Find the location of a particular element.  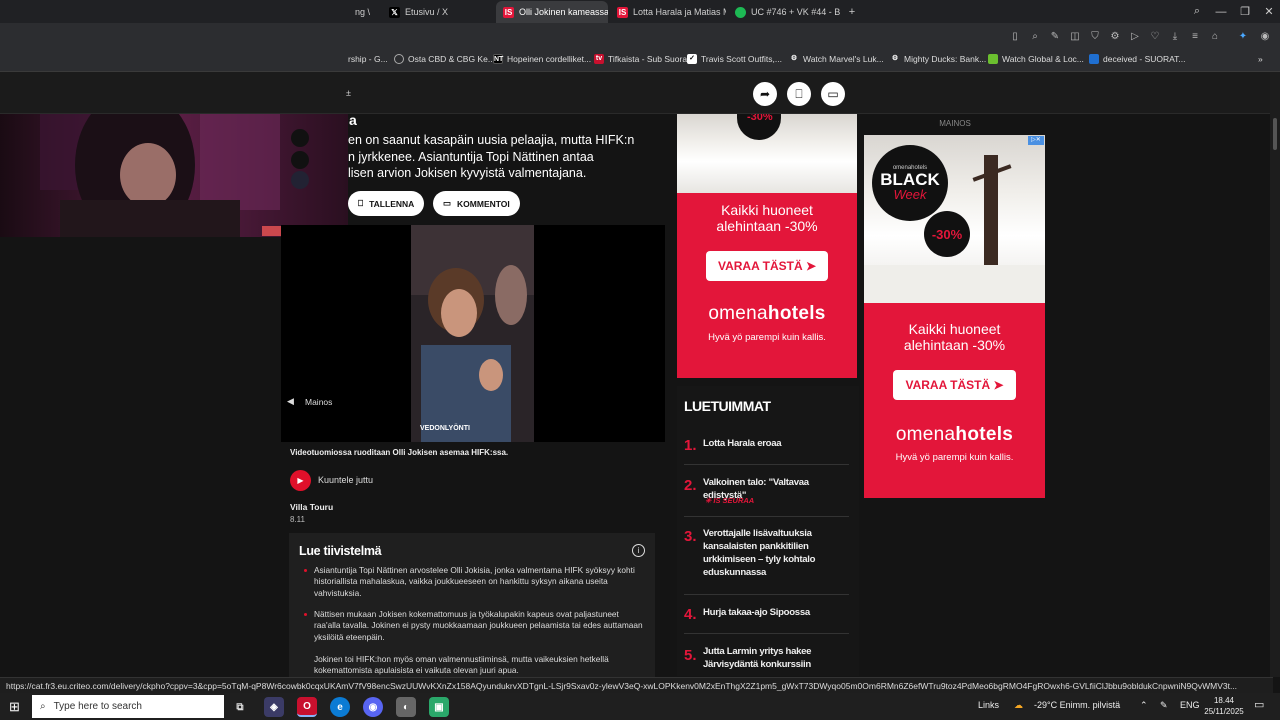

play-icon: ▷ is located at coordinates (1135, 36).